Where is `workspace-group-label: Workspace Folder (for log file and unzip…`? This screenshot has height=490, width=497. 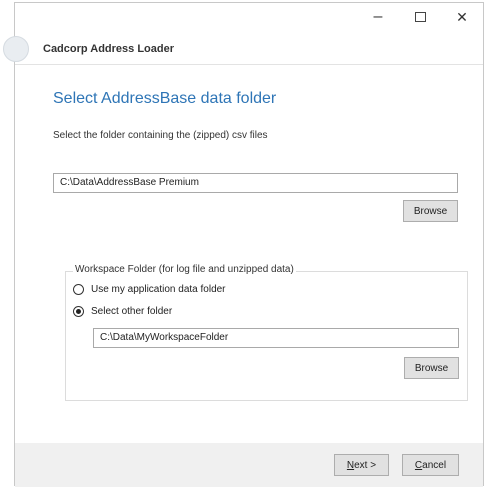
workspace-group-label: Workspace Folder (for log file and unzip… is located at coordinates (184, 269).